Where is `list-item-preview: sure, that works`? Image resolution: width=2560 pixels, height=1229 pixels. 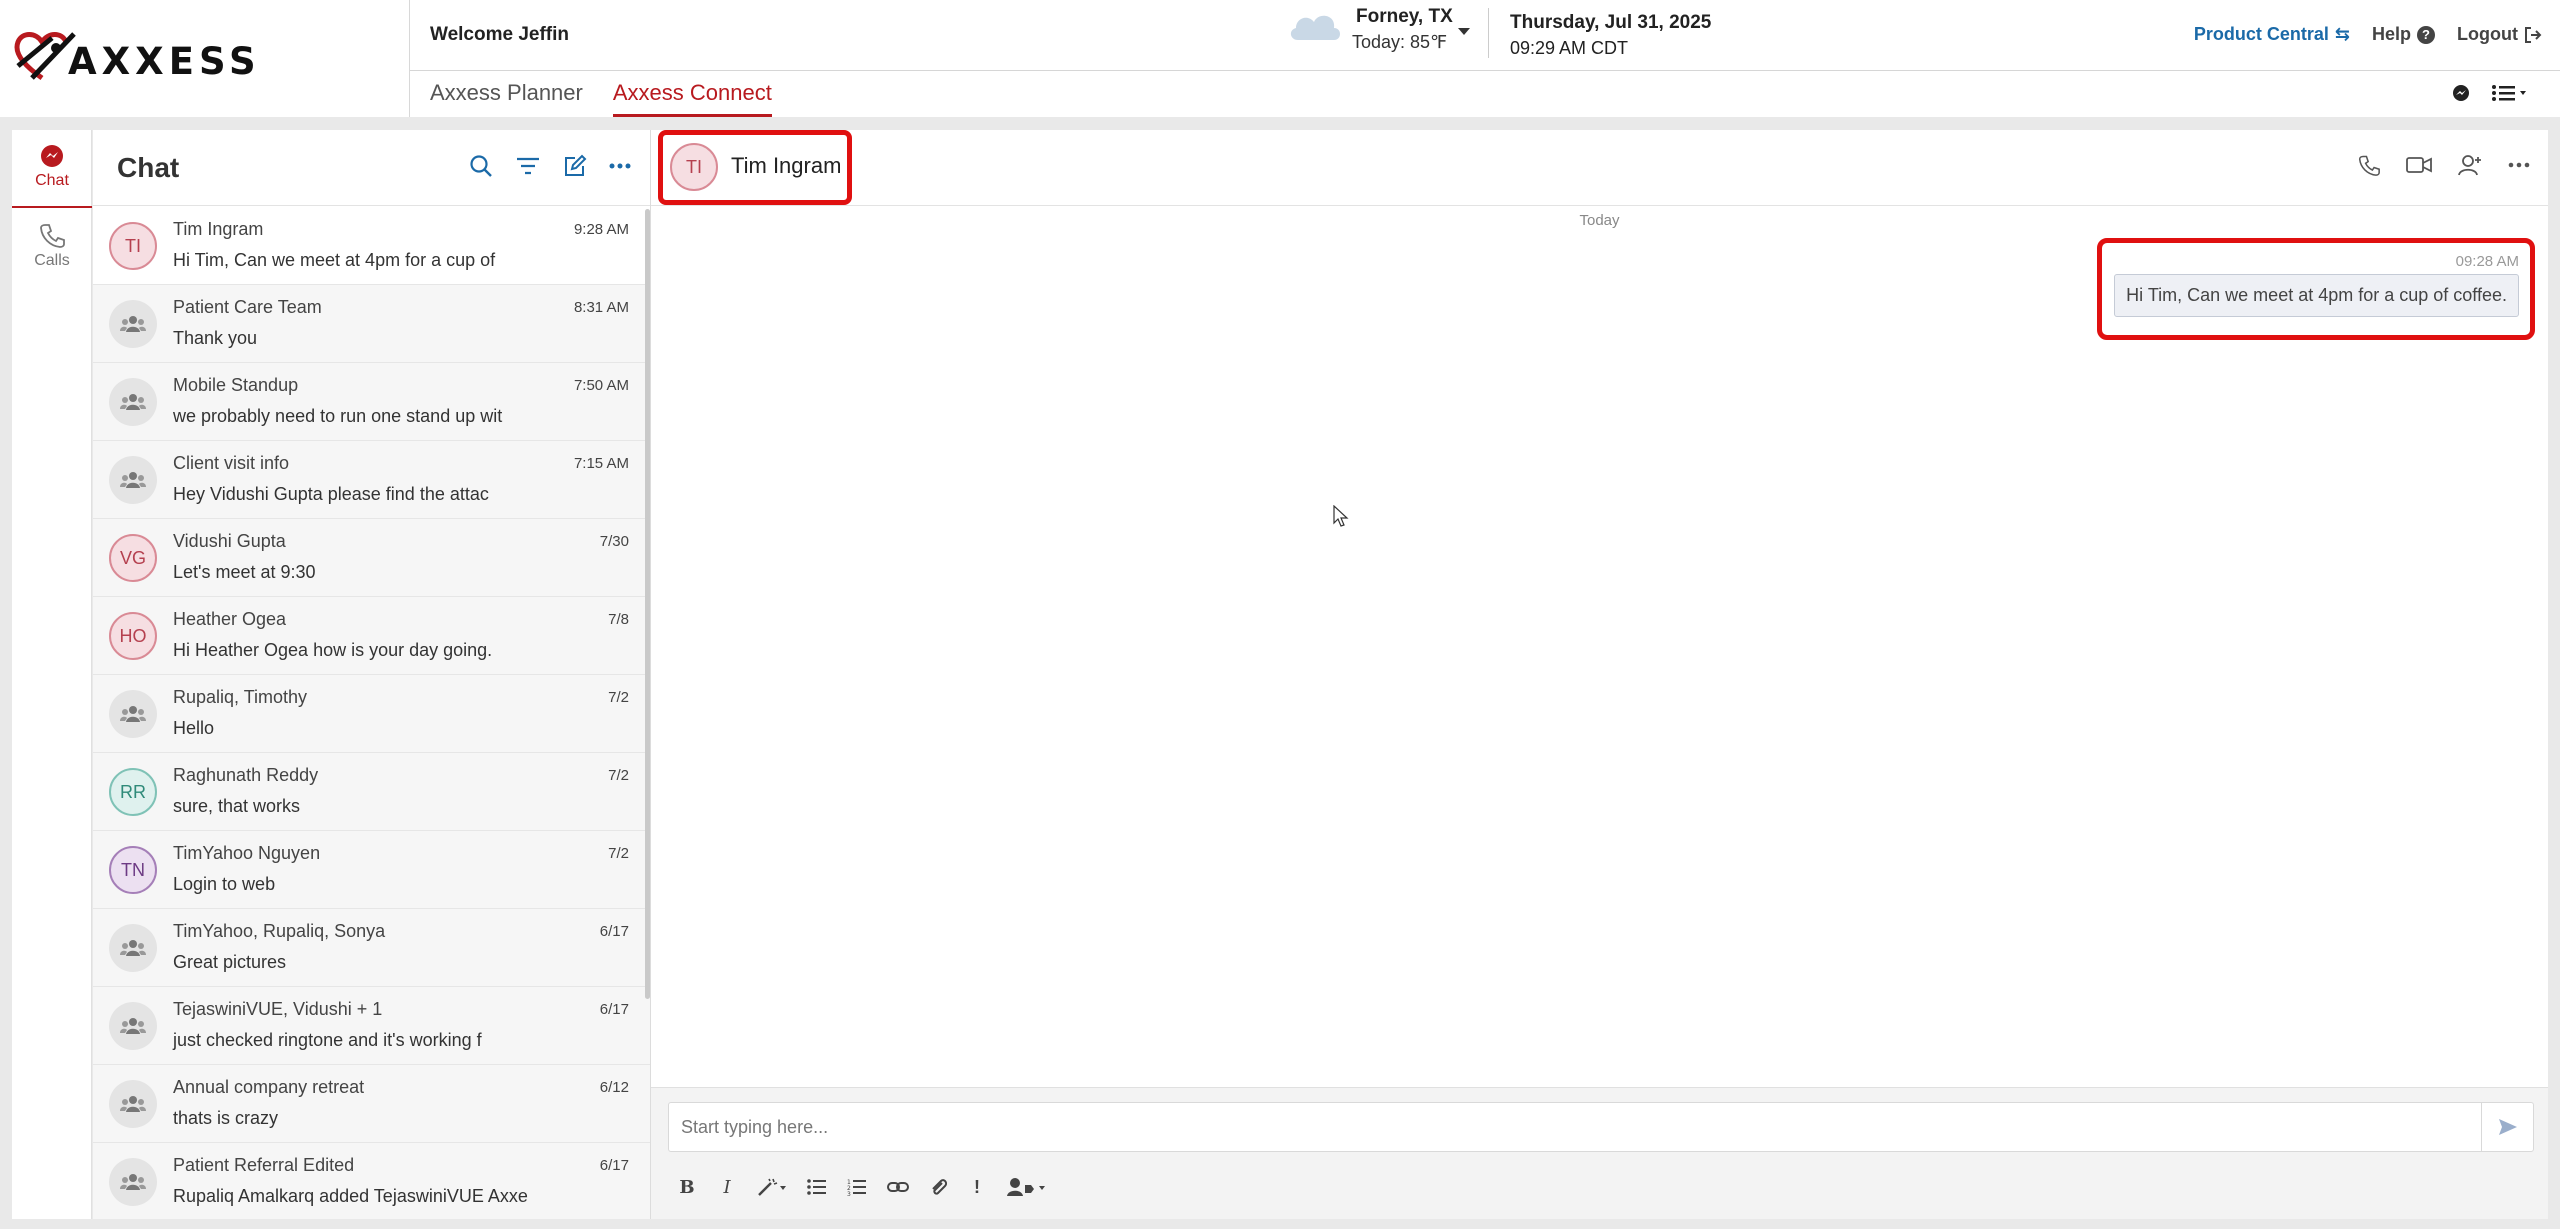 list-item-preview: sure, that works is located at coordinates (237, 806).